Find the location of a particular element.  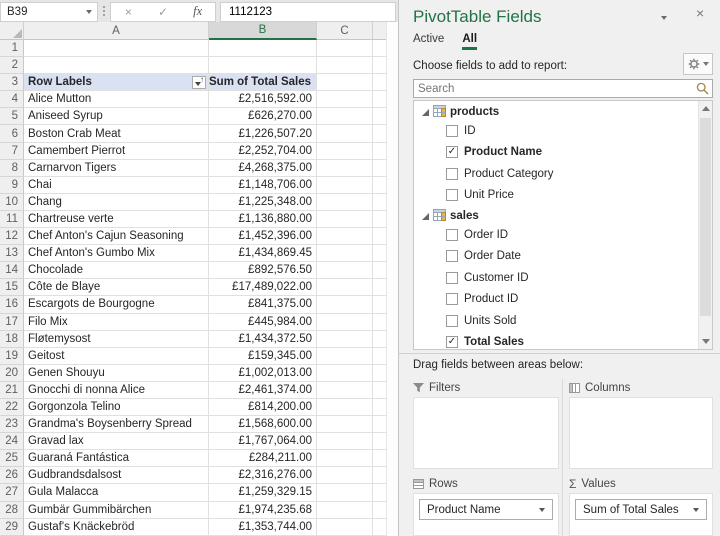

column-header-a: A is located at coordinates (116, 31).